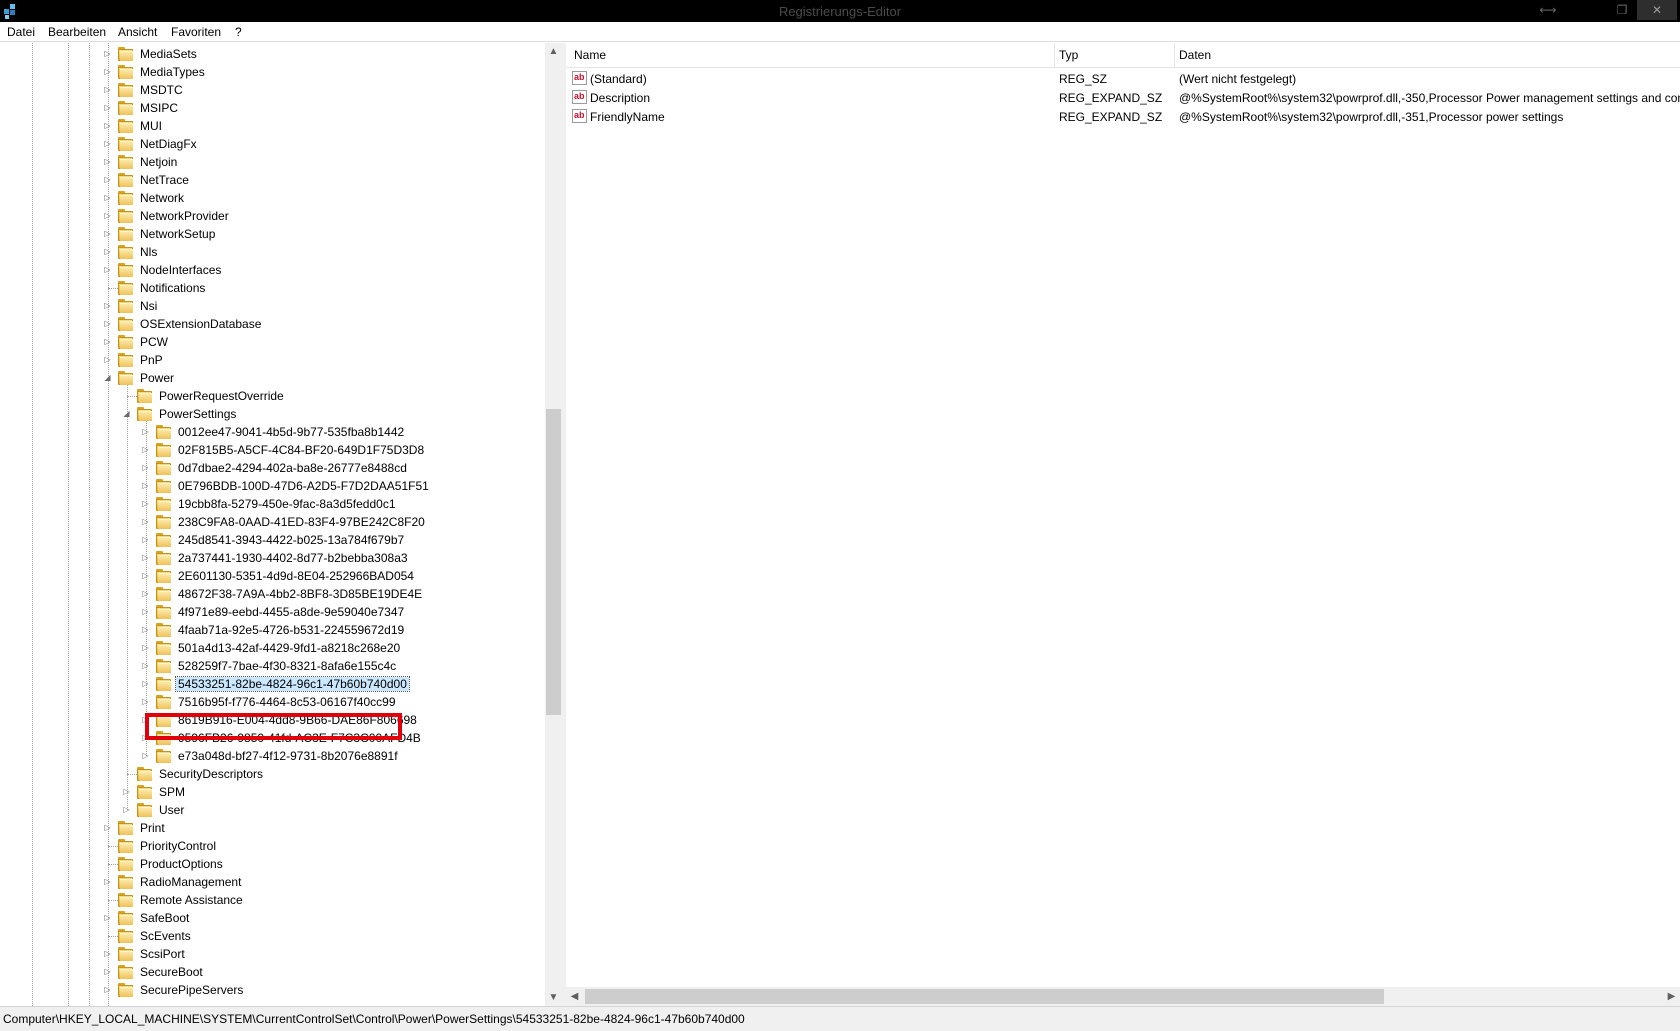 This screenshot has width=1680, height=1031. Describe the element at coordinates (272, 126) in the screenshot. I see `tree-item: ▷ MUI` at that location.